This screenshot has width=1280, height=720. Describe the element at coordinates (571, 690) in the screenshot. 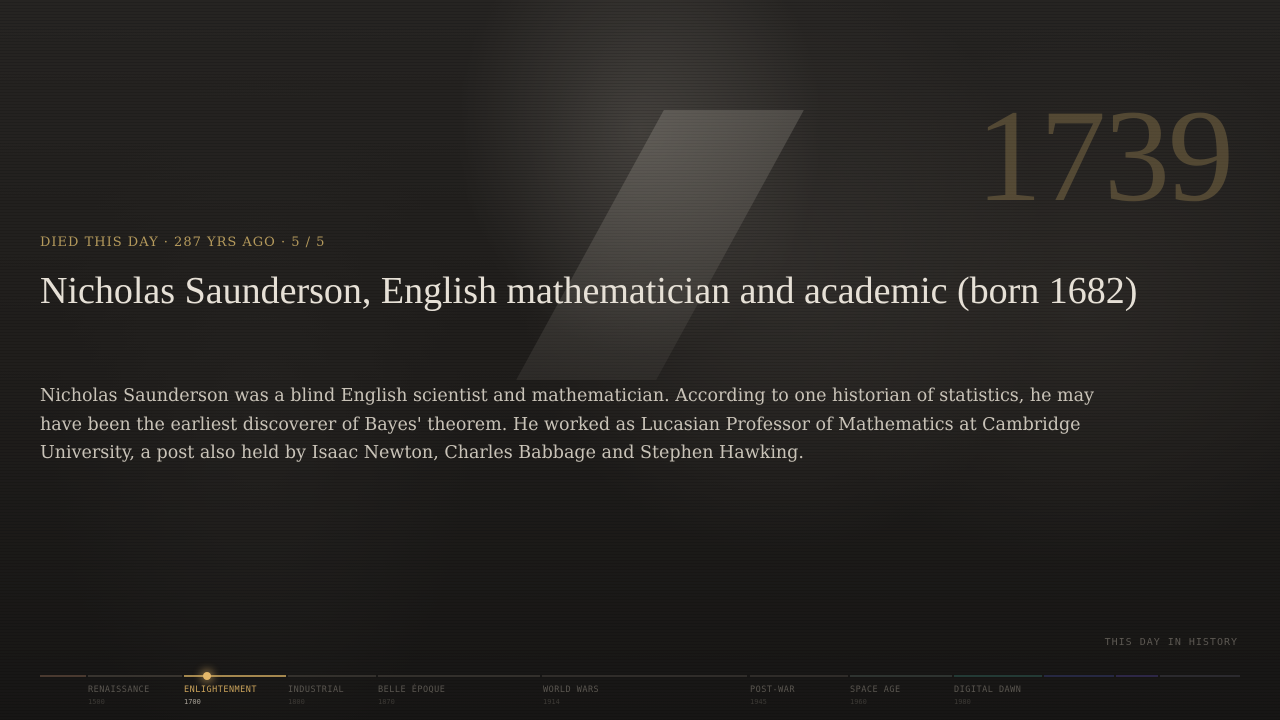

I see `era-world-wars: WORLD WARS` at that location.